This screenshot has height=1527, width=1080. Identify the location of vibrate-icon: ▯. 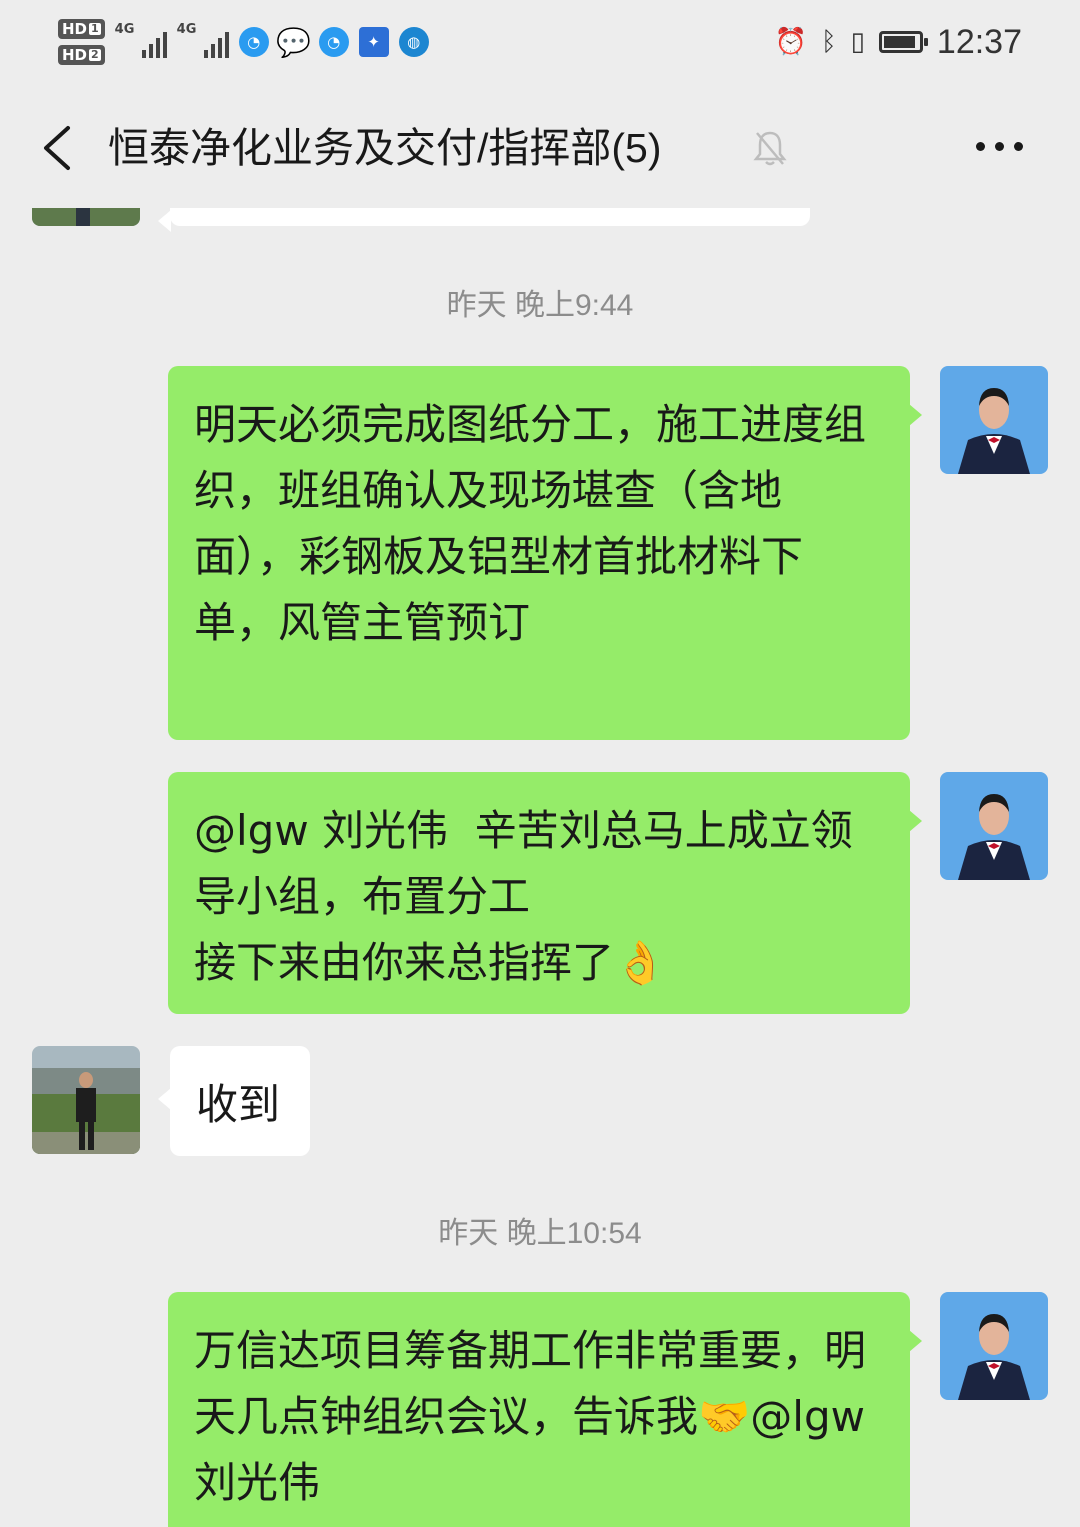
(857, 42).